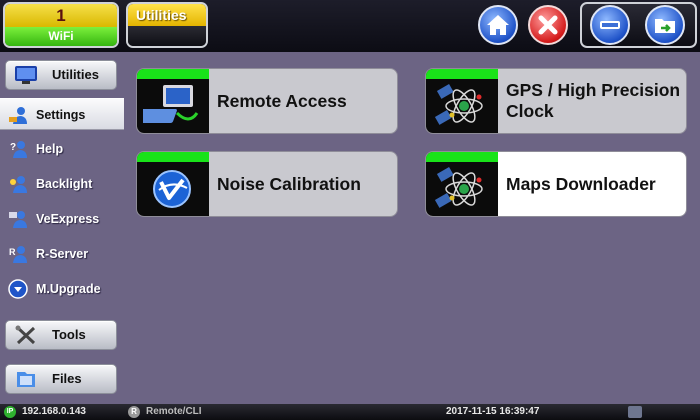  Describe the element at coordinates (18, 184) in the screenshot. I see `backlight-icon` at that location.